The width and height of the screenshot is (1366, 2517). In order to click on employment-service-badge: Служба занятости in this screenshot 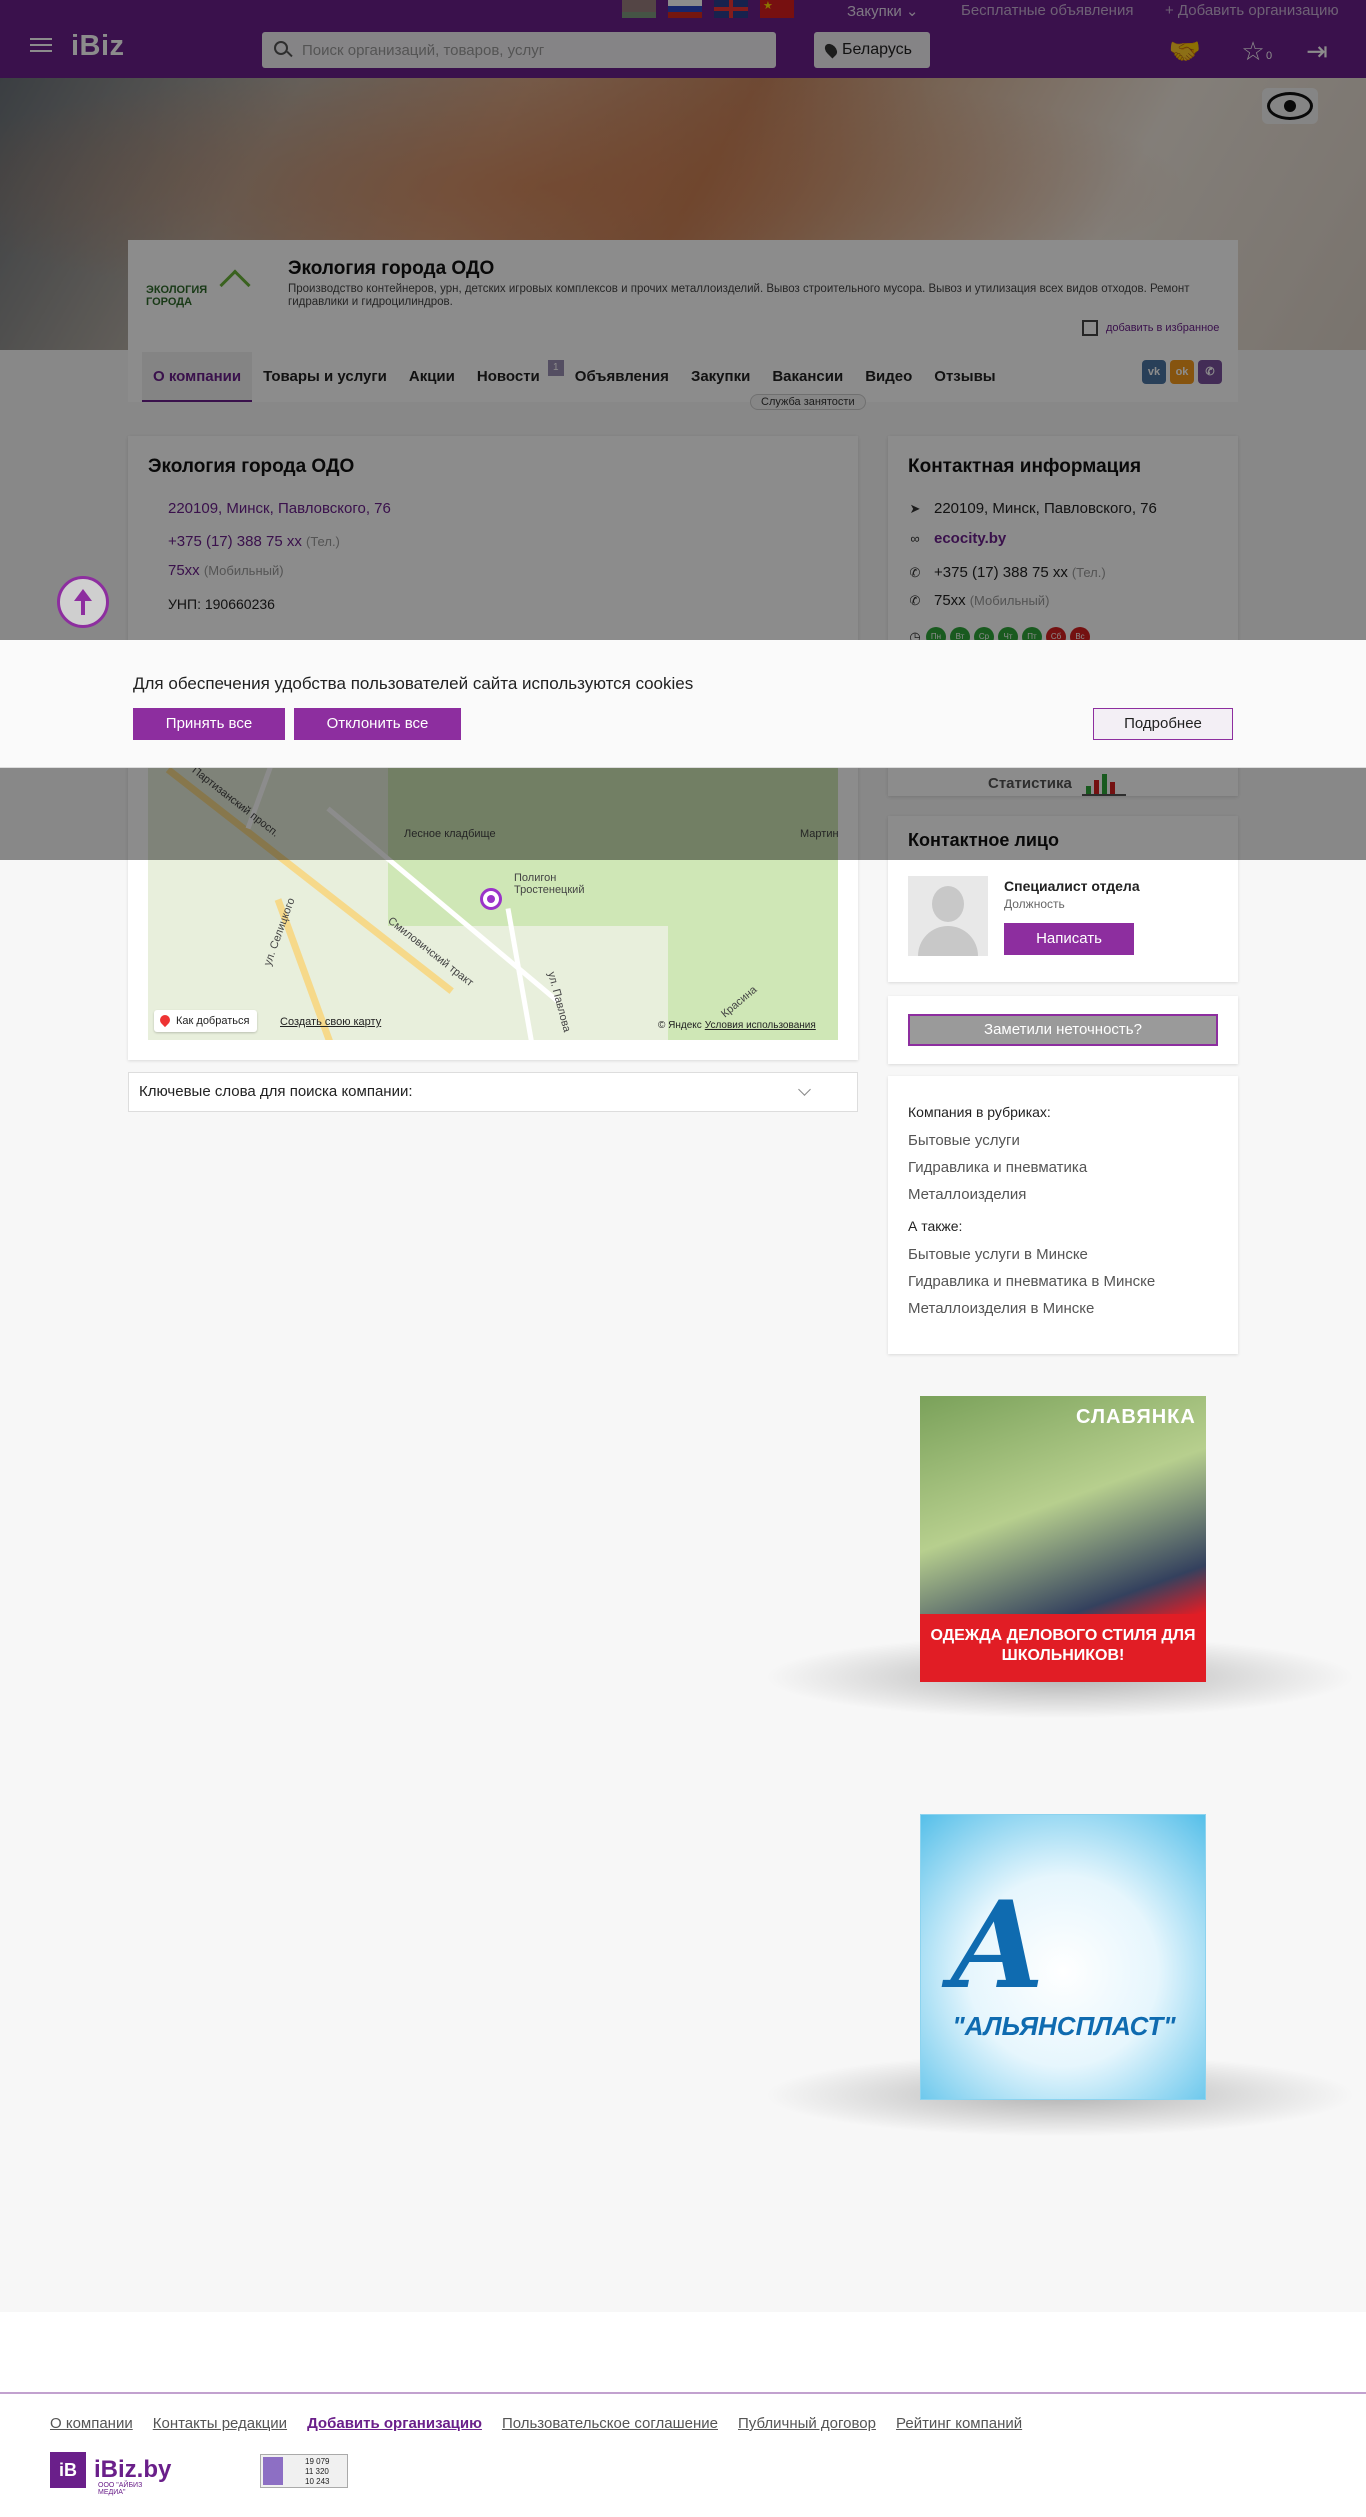, I will do `click(808, 402)`.